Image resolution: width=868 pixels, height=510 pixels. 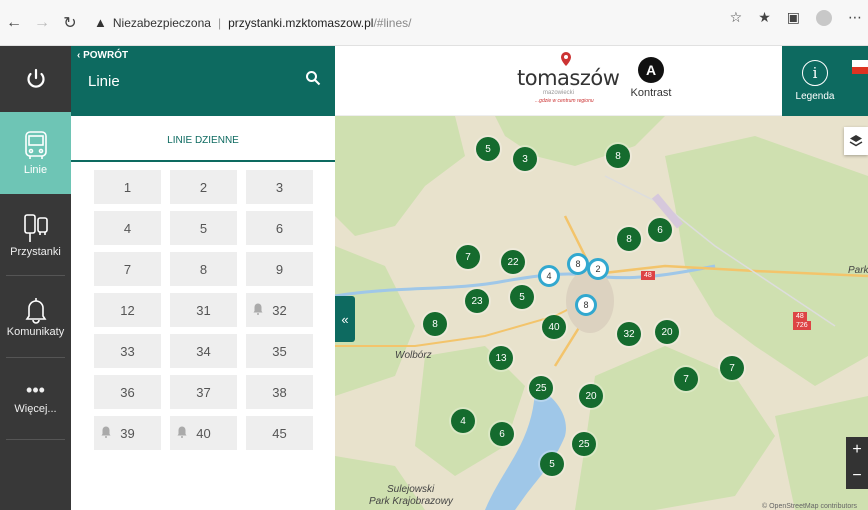 What do you see at coordinates (824, 17) in the screenshot?
I see `profile-avatar` at bounding box center [824, 17].